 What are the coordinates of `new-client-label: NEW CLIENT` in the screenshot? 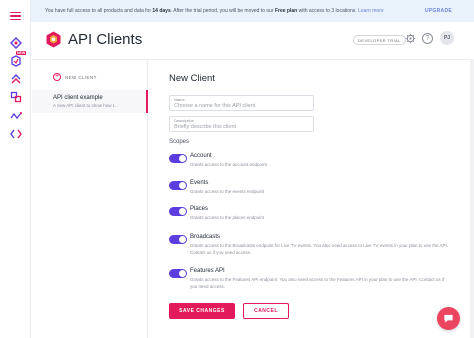 It's located at (81, 77).